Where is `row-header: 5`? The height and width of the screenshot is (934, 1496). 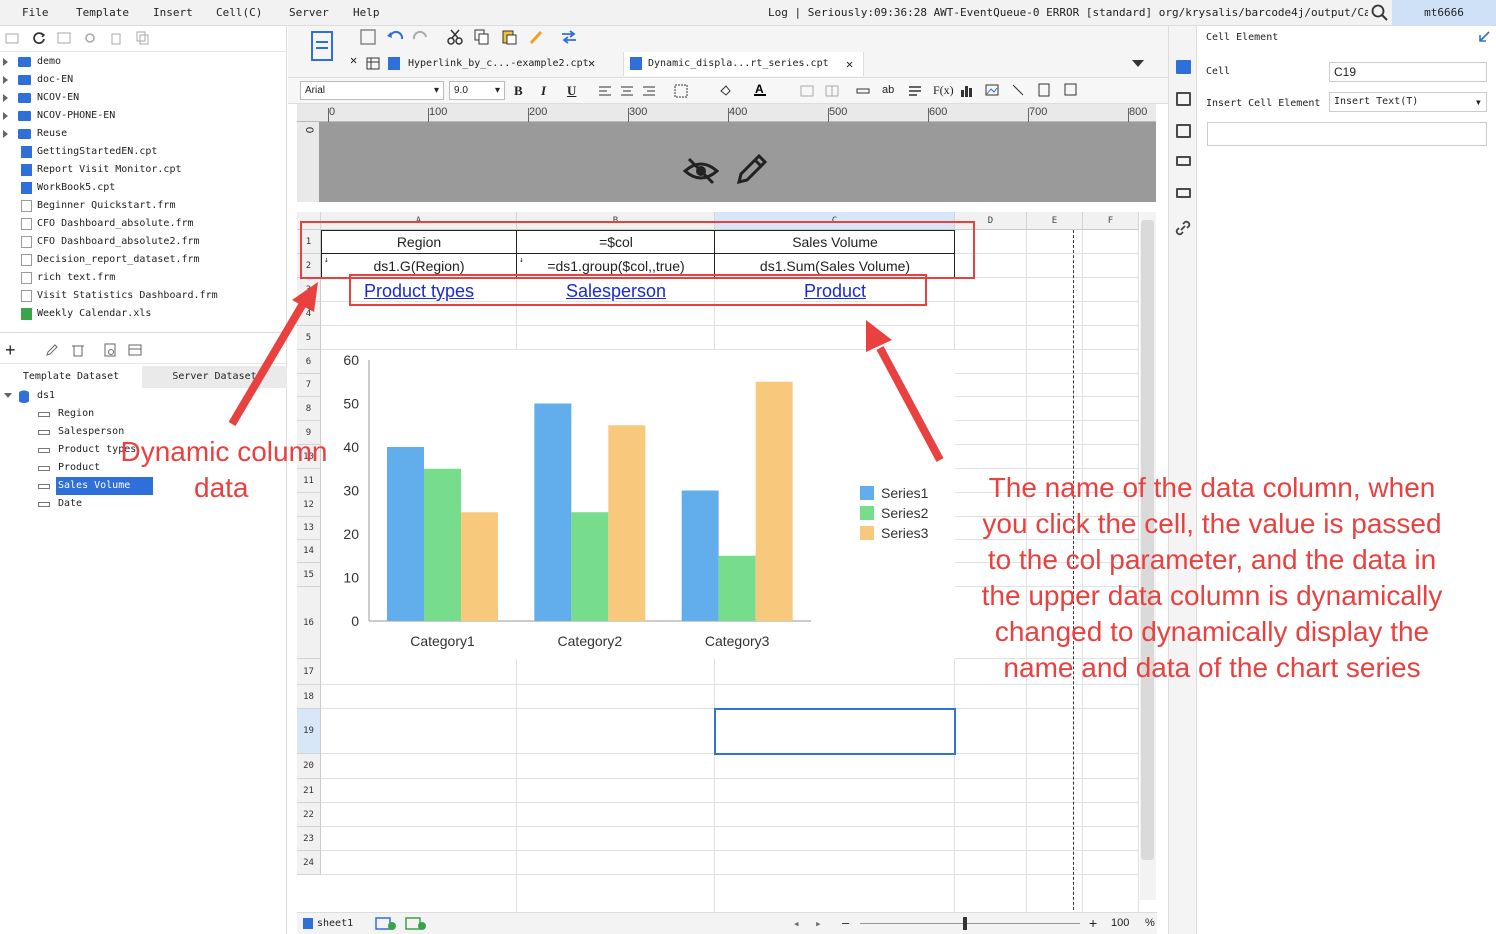
row-header: 5 is located at coordinates (309, 338).